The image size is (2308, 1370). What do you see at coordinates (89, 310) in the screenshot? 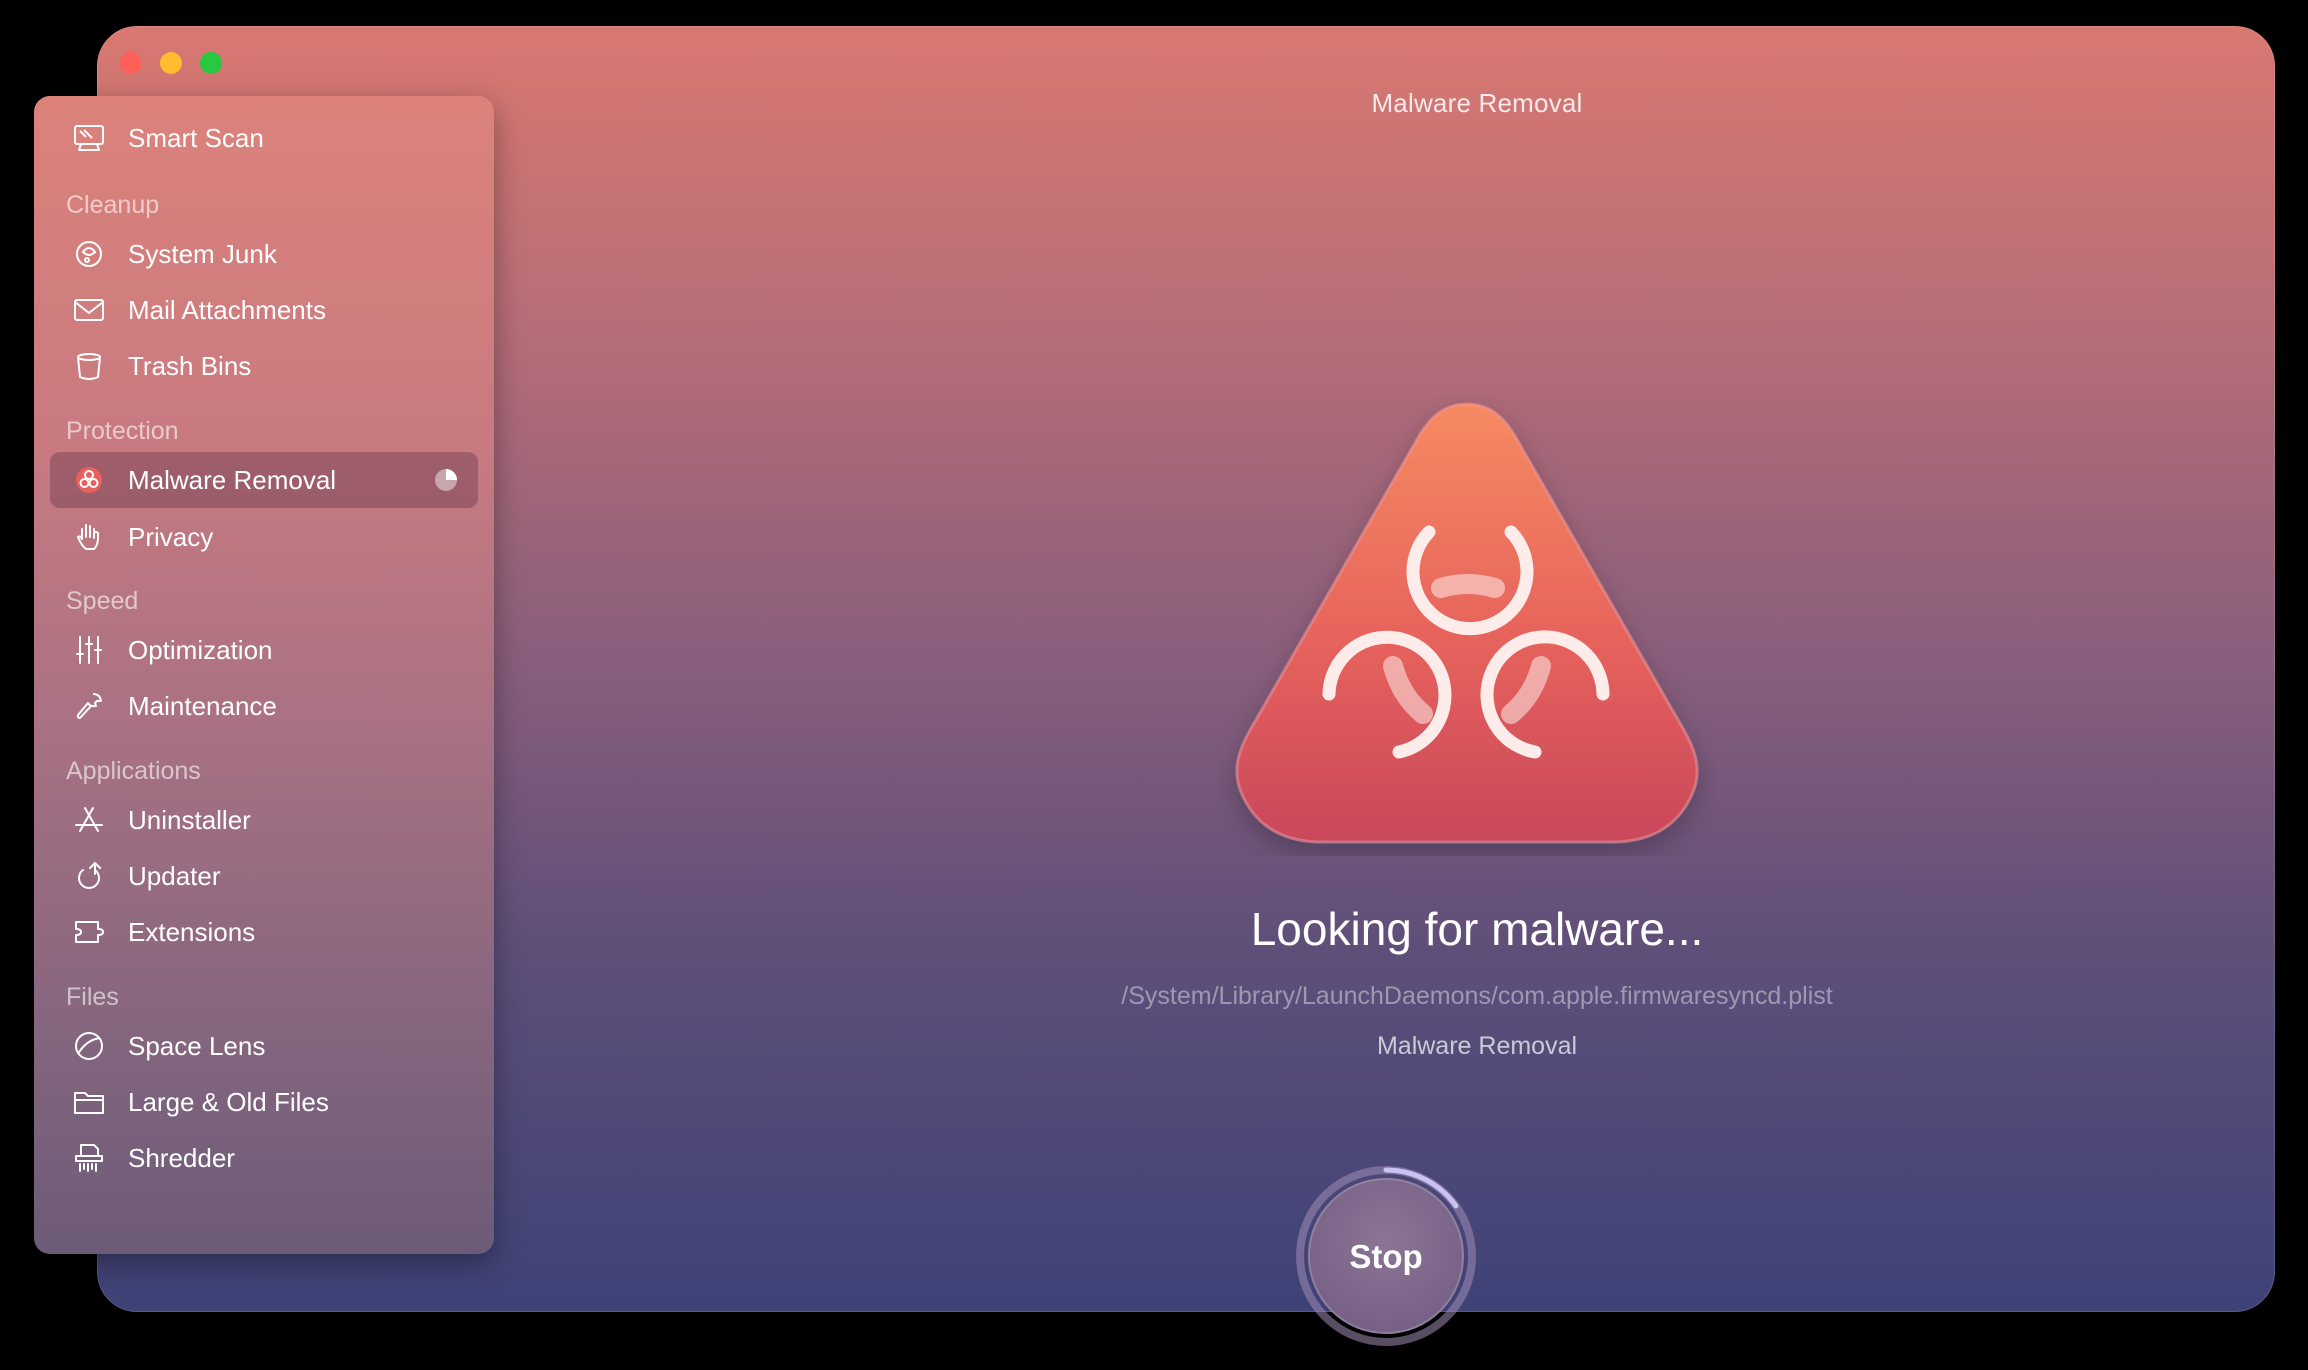
I see `envelope-icon` at bounding box center [89, 310].